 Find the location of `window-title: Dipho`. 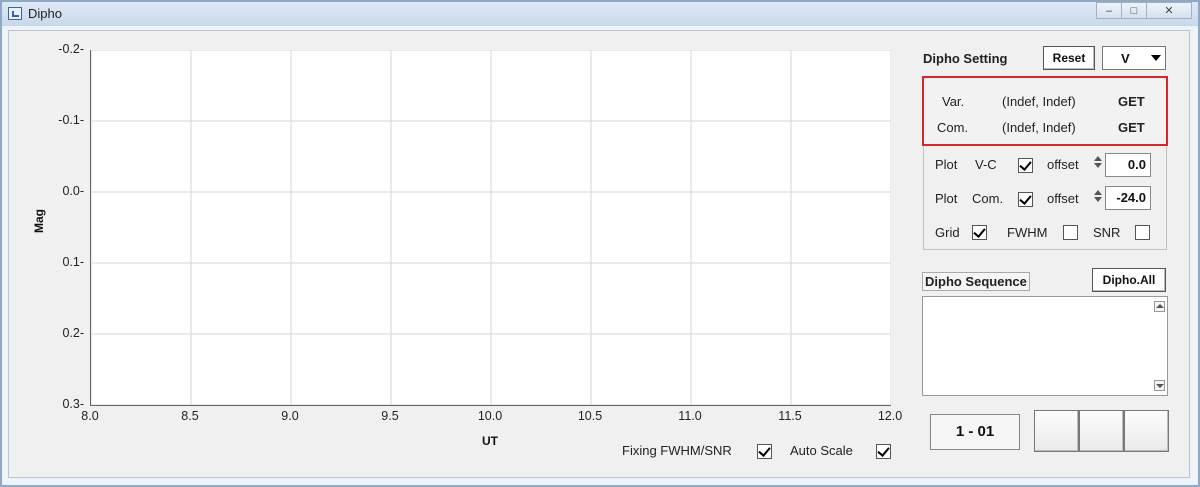

window-title: Dipho is located at coordinates (45, 13).